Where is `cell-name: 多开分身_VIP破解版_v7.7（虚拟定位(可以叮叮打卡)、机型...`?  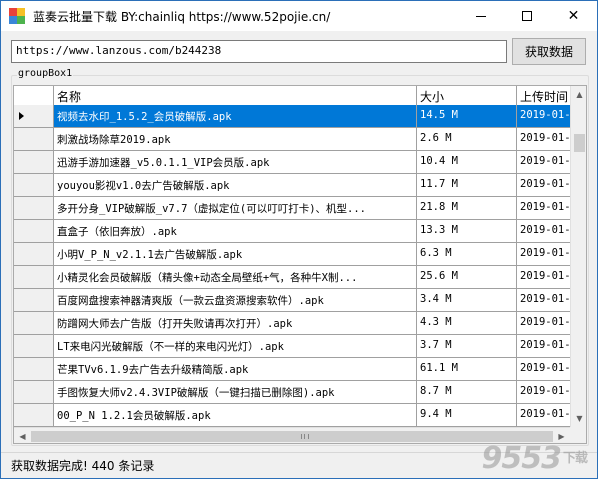
cell-name: 多开分身_VIP破解版_v7.7（虚拟定位(可以叮叮打卡)、机型... is located at coordinates (235, 208).